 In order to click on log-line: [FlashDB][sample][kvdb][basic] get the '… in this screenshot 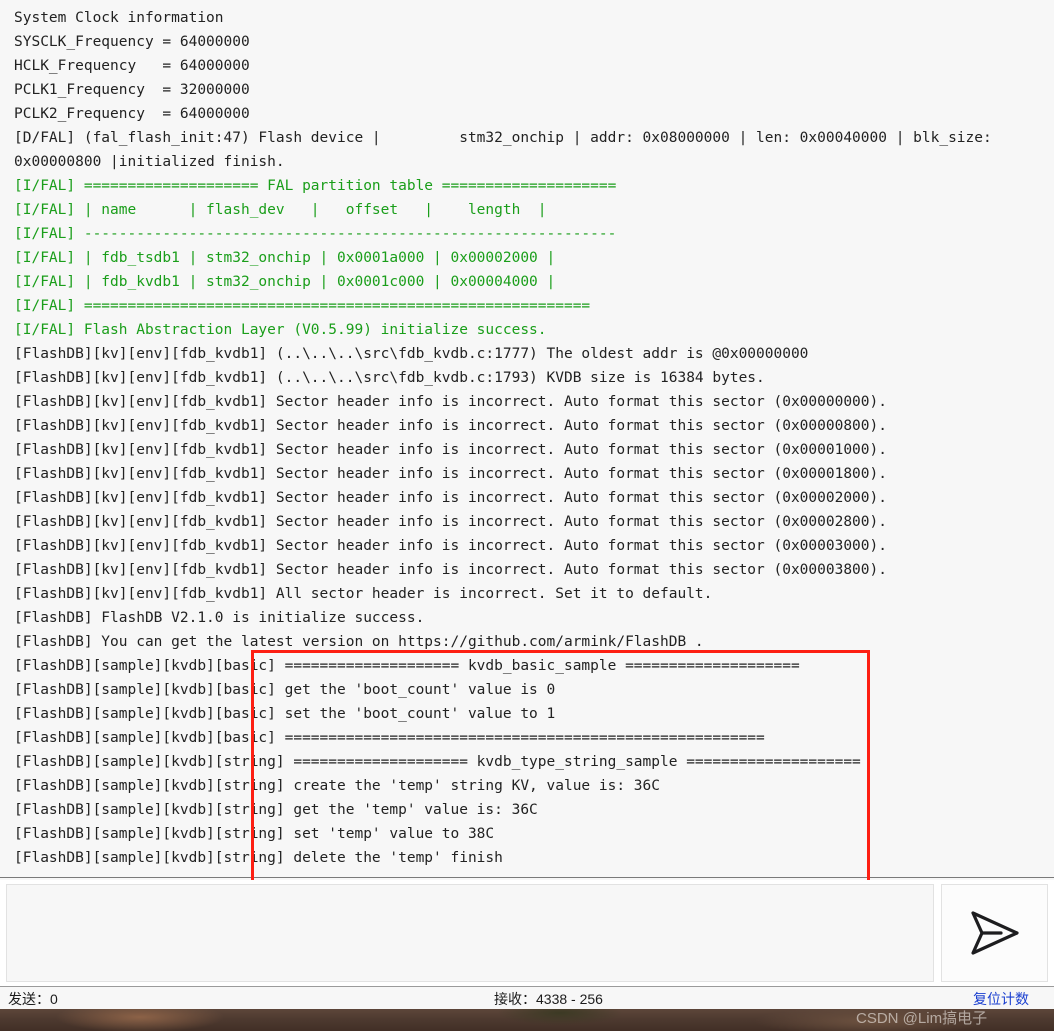, I will do `click(285, 690)`.